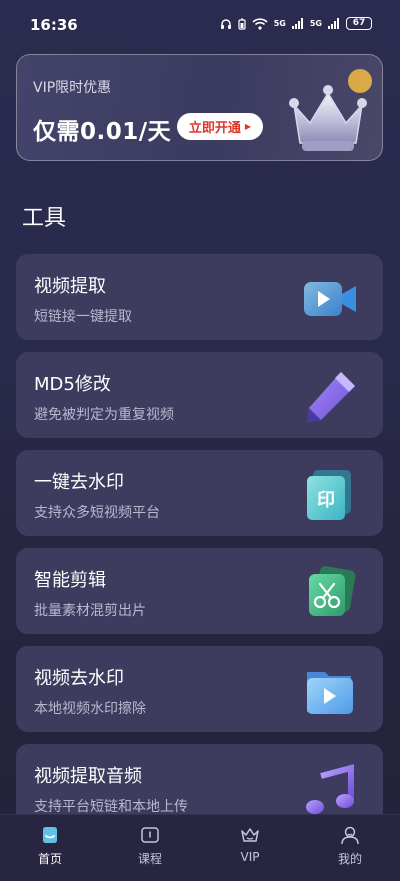 Image resolution: width=400 pixels, height=881 pixels. I want to click on signal-5g-label-2: 5G, so click(315, 23).